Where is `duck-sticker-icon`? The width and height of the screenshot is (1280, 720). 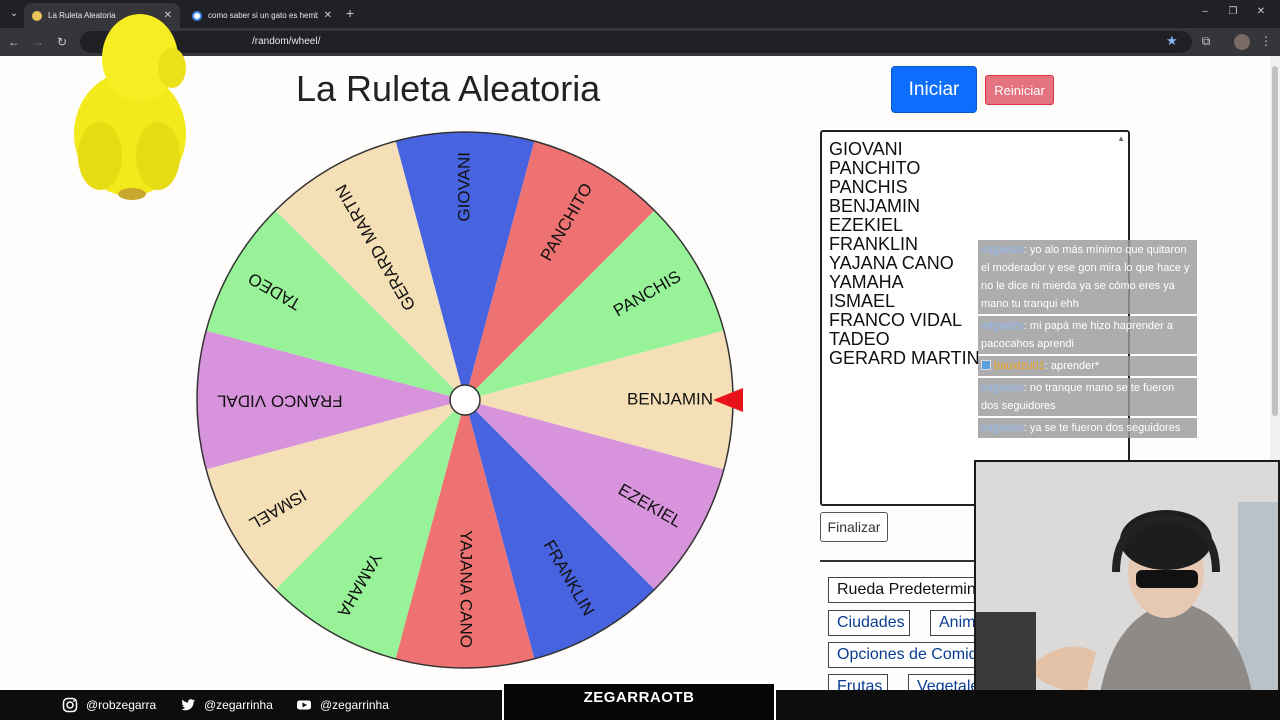 duck-sticker-icon is located at coordinates (130, 107).